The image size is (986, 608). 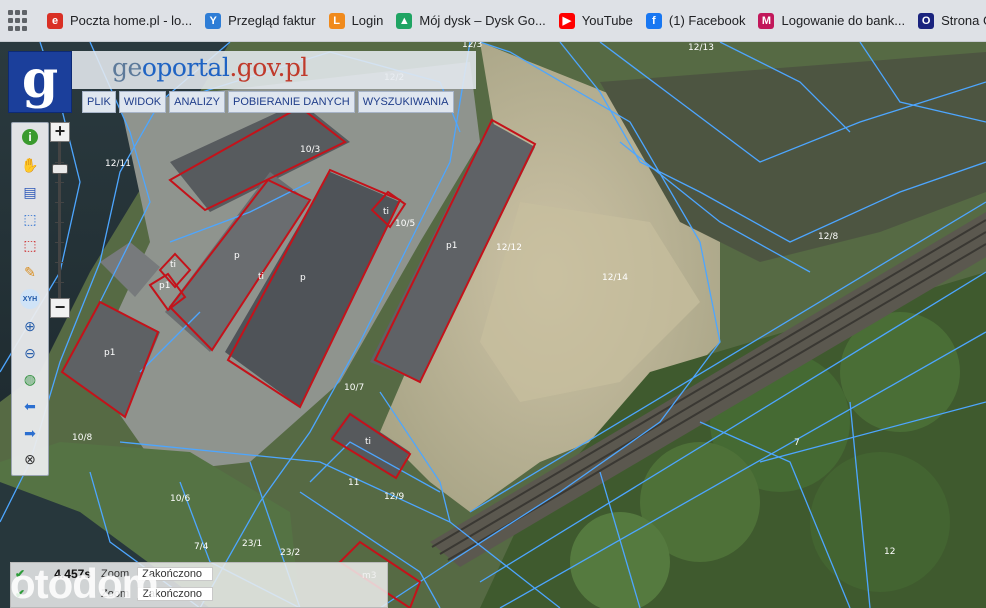 I want to click on parcel-number: 12/12, so click(x=509, y=248).